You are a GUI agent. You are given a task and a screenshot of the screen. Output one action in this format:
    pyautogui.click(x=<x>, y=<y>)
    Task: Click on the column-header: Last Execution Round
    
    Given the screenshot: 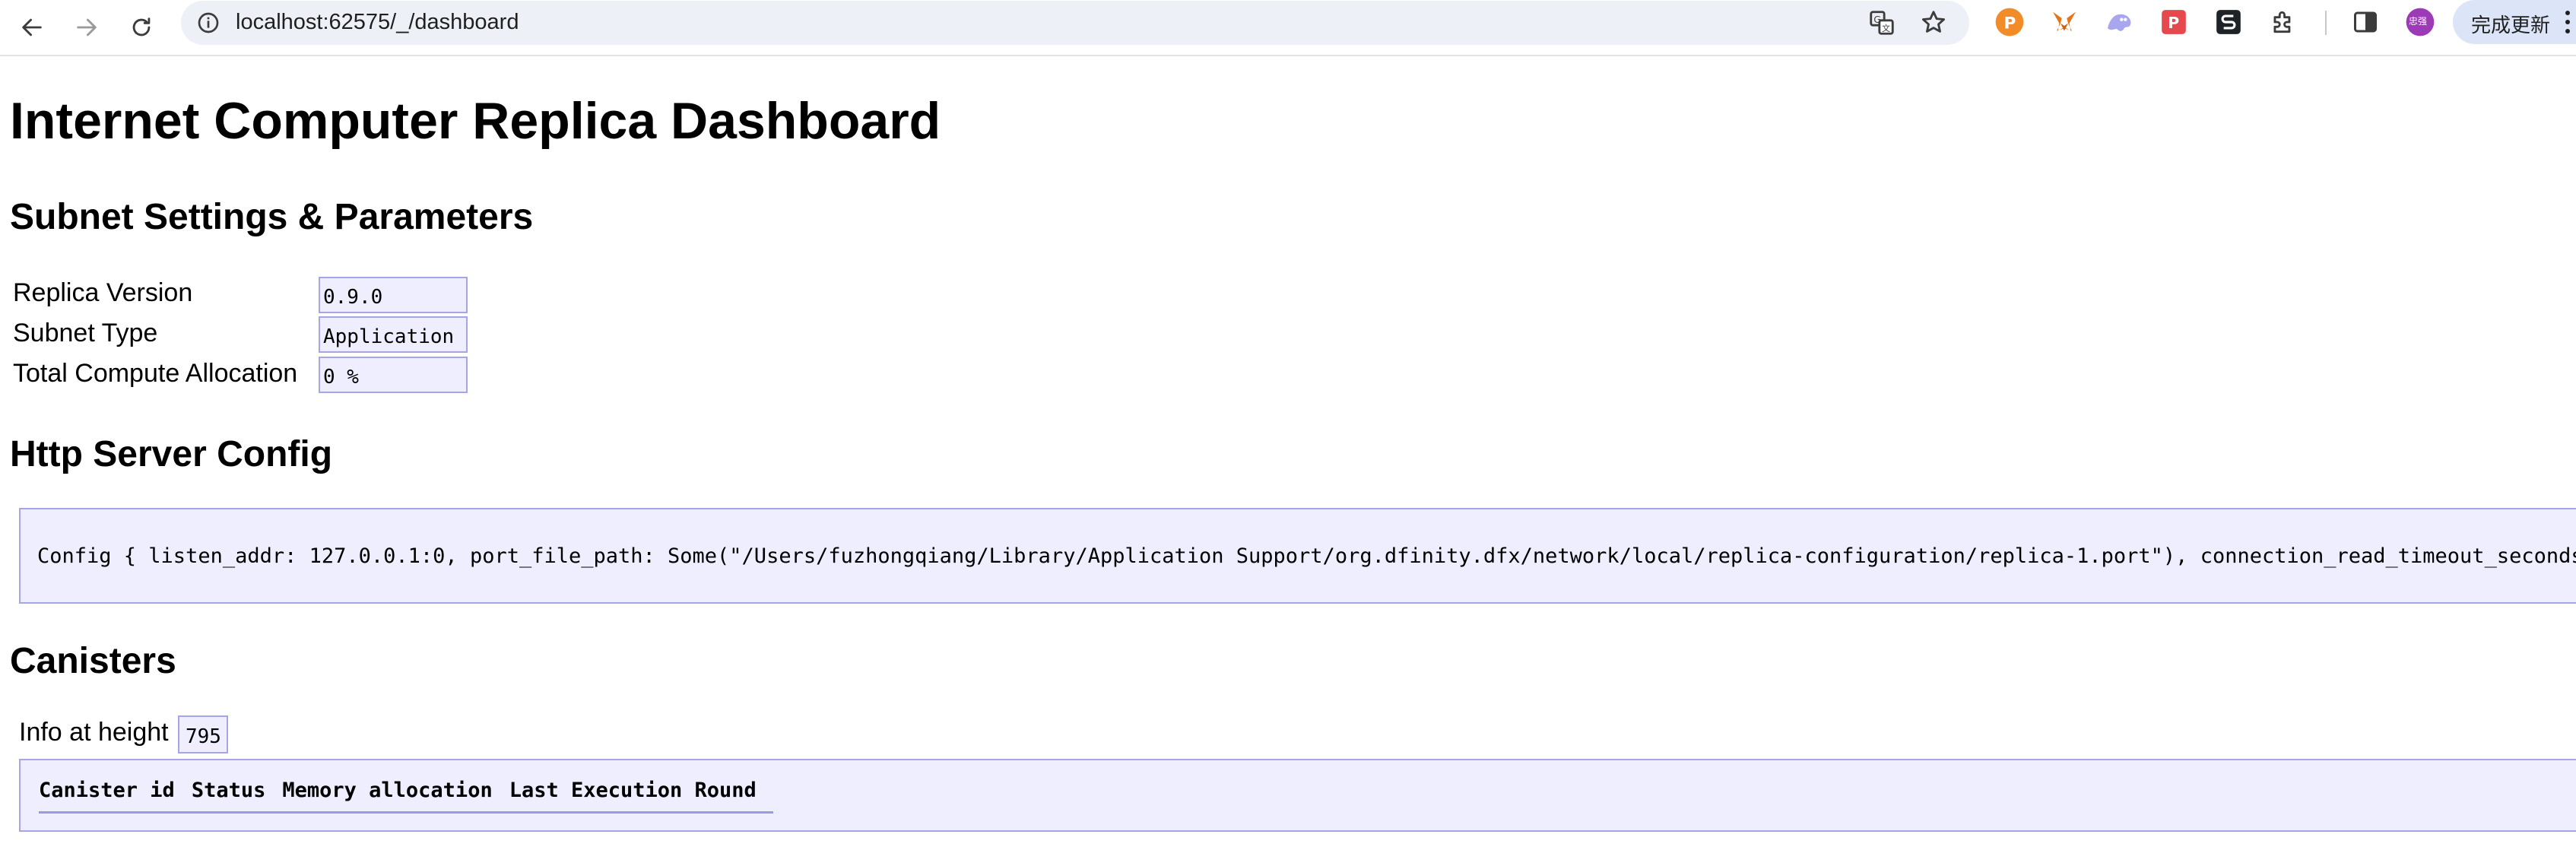 What is the action you would take?
    pyautogui.click(x=633, y=790)
    